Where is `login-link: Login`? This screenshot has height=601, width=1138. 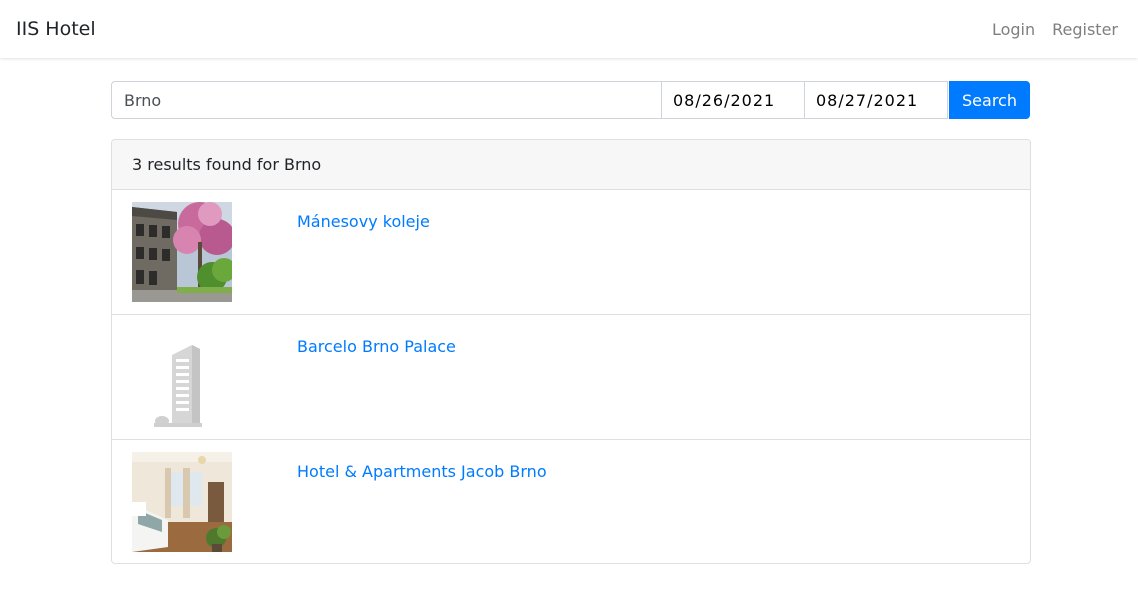 login-link: Login is located at coordinates (1013, 29).